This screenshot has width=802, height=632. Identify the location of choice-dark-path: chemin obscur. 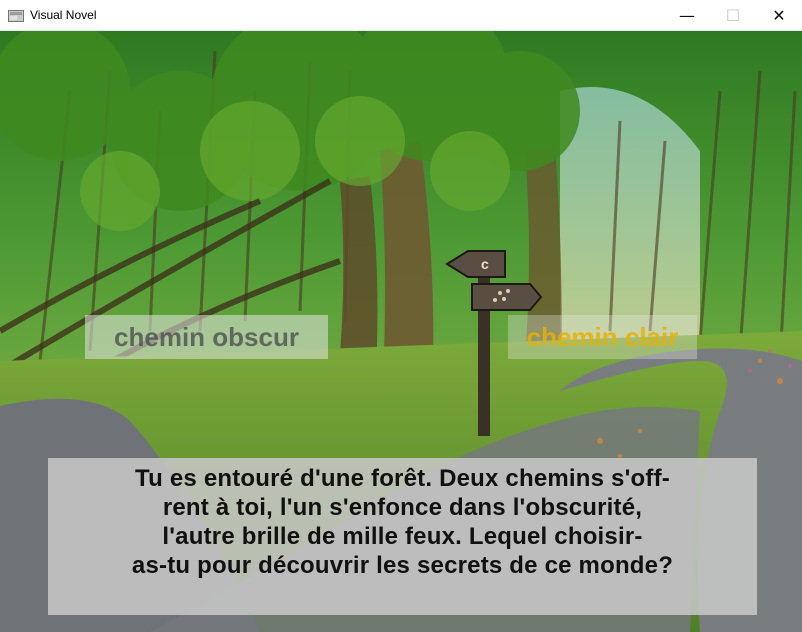
(206, 337).